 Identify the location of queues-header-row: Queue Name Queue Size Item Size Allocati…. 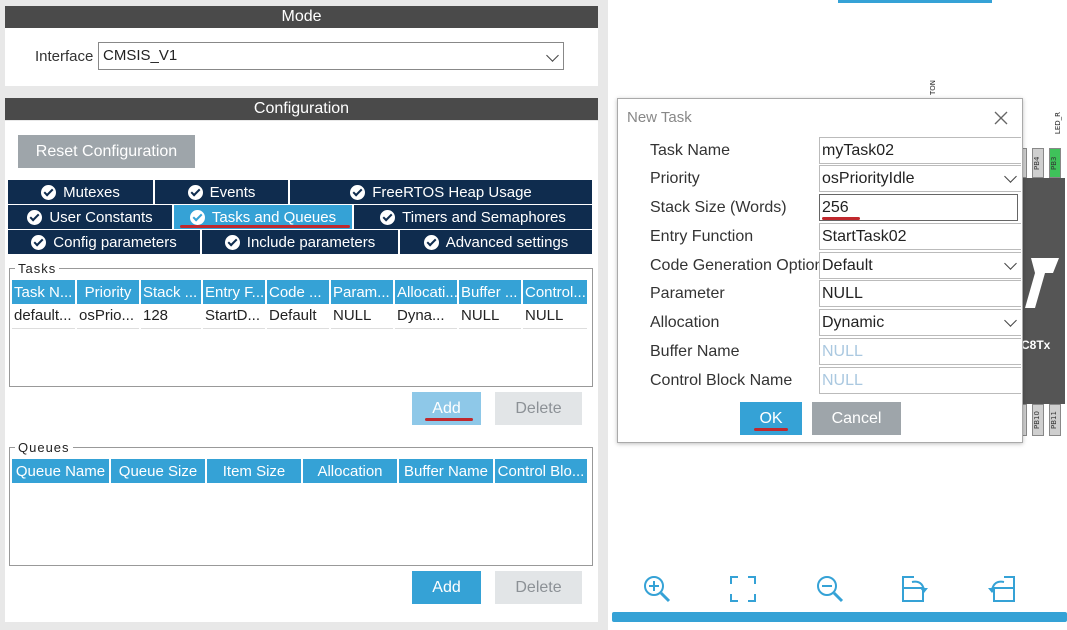
(300, 471).